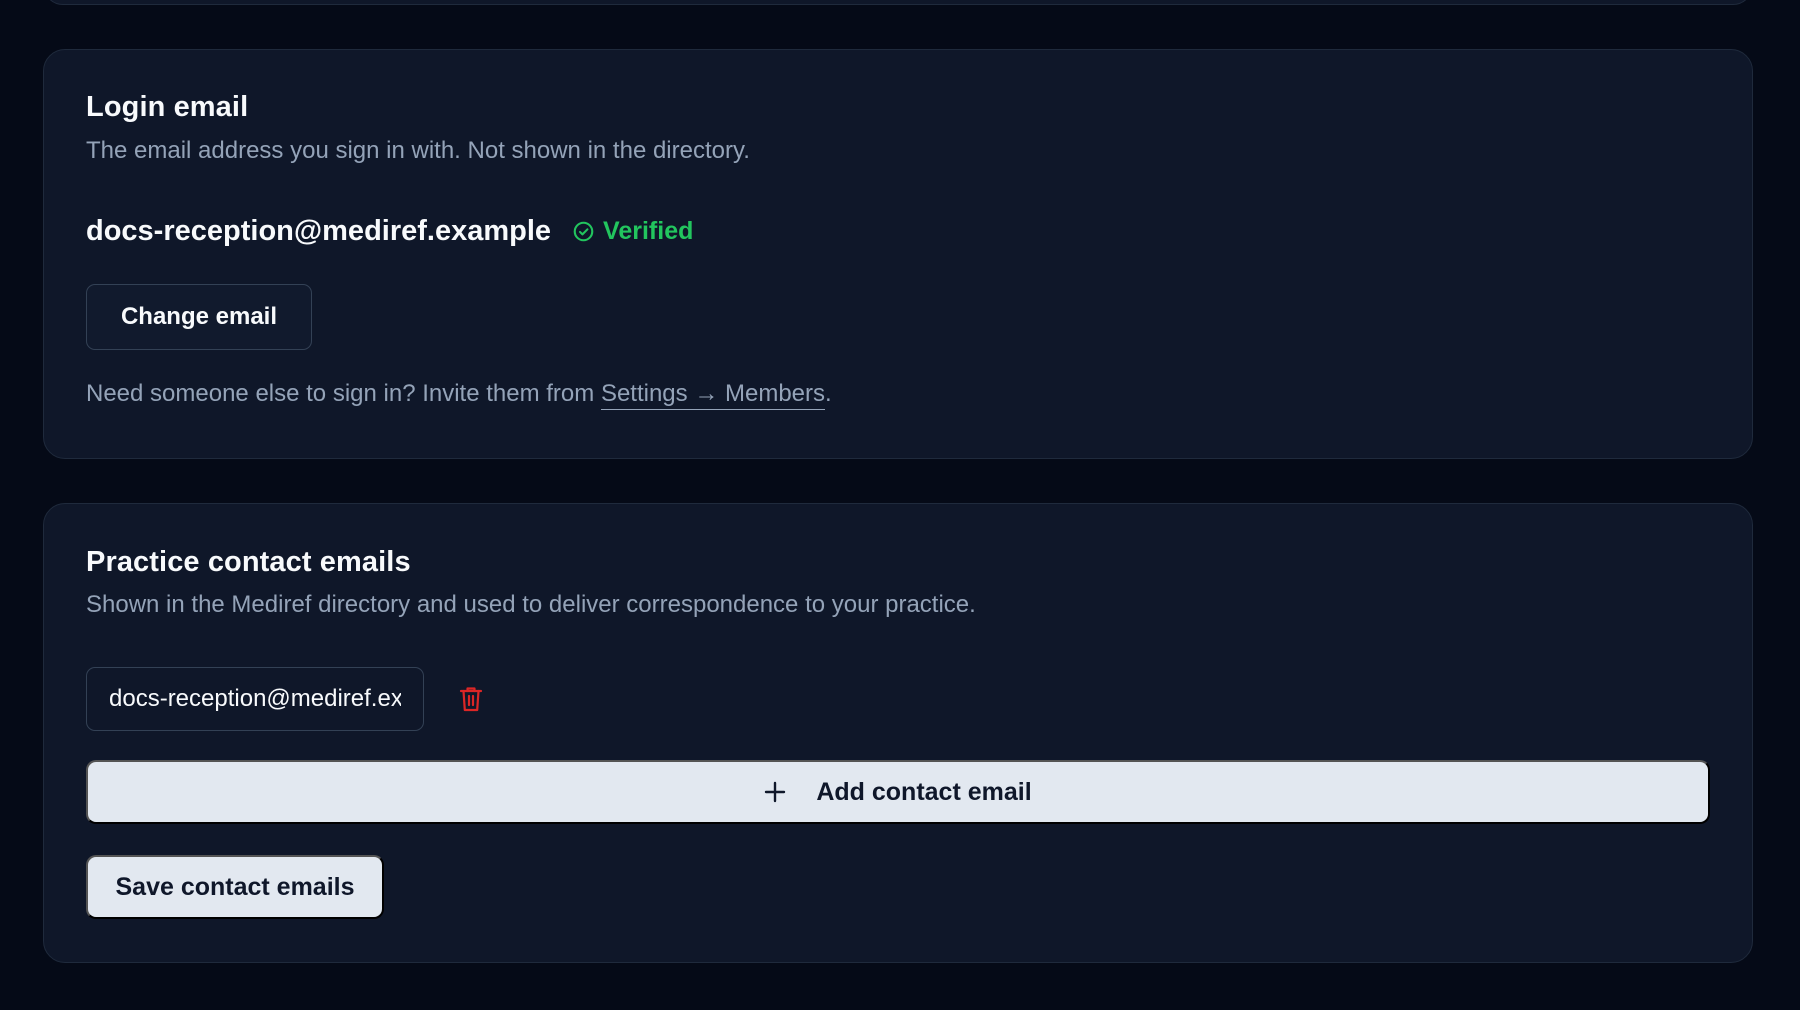 The height and width of the screenshot is (1010, 1800). Describe the element at coordinates (255, 699) in the screenshot. I see `contact-email-input` at that location.